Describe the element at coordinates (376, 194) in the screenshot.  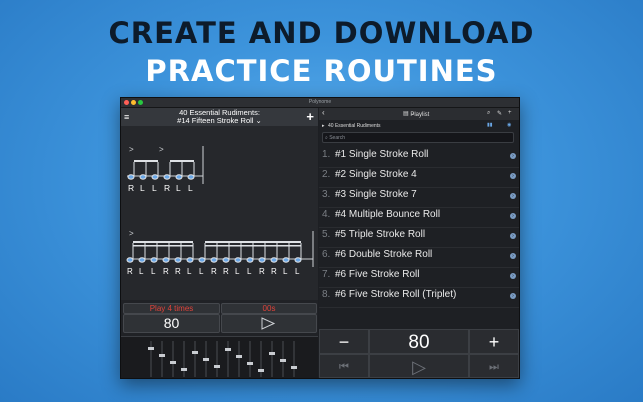
I see `item-name: #3 Single Stroke 7` at that location.